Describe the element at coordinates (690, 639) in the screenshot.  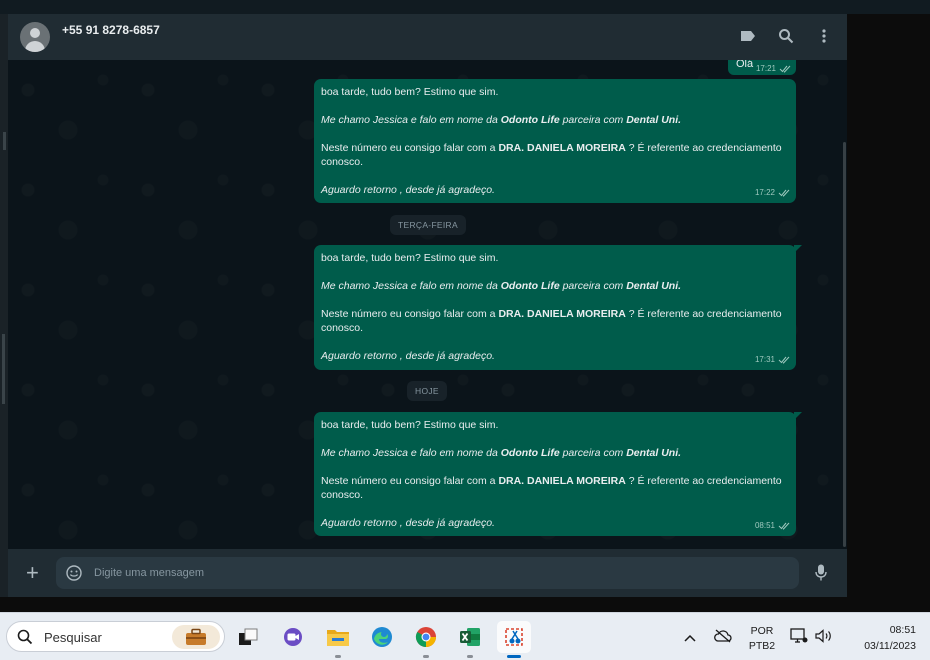
I see `show-hidden-icons-chevron-icon` at that location.